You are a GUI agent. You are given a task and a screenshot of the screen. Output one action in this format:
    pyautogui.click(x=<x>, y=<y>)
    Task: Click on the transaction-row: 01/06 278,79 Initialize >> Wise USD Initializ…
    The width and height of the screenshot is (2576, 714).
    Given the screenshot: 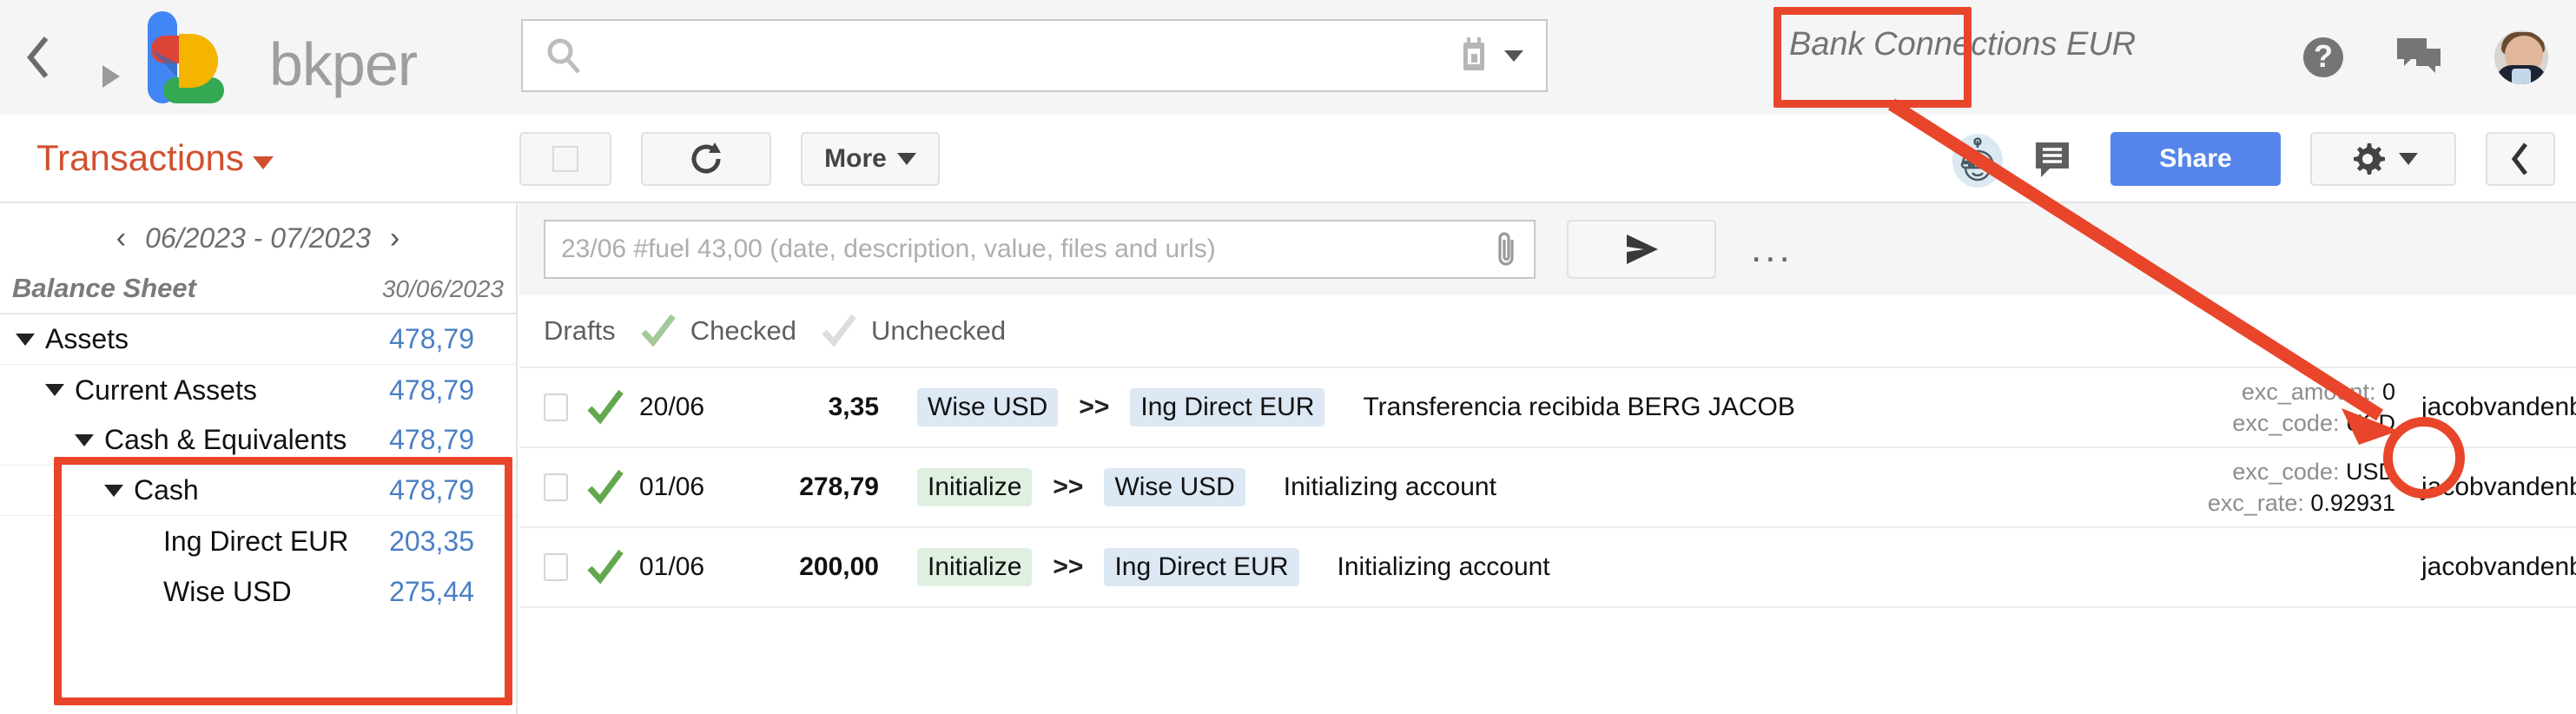 What is the action you would take?
    pyautogui.click(x=1547, y=488)
    